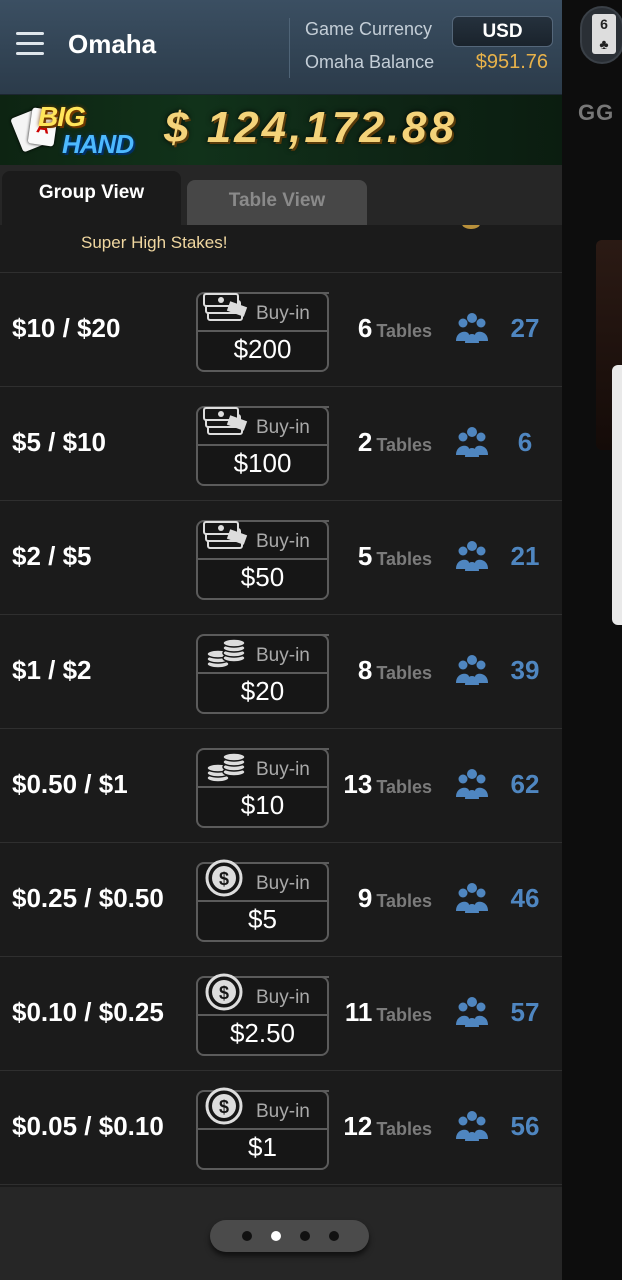  Describe the element at coordinates (88, 898) in the screenshot. I see `stakes-label: $0.25 / $0.50` at that location.